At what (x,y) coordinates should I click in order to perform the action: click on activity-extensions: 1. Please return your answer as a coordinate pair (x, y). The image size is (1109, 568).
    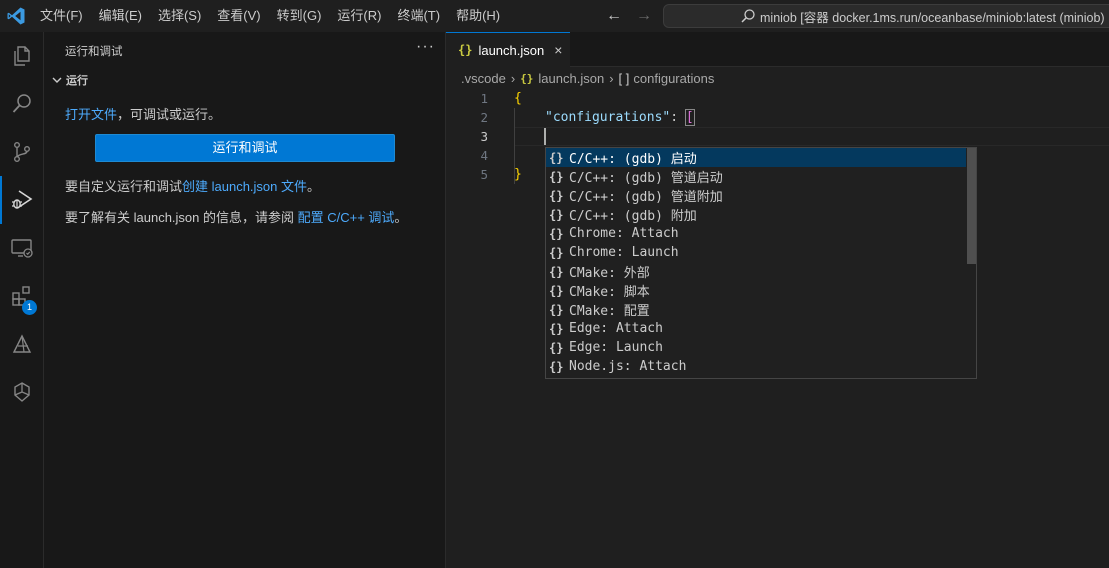
    Looking at the image, I should click on (22, 296).